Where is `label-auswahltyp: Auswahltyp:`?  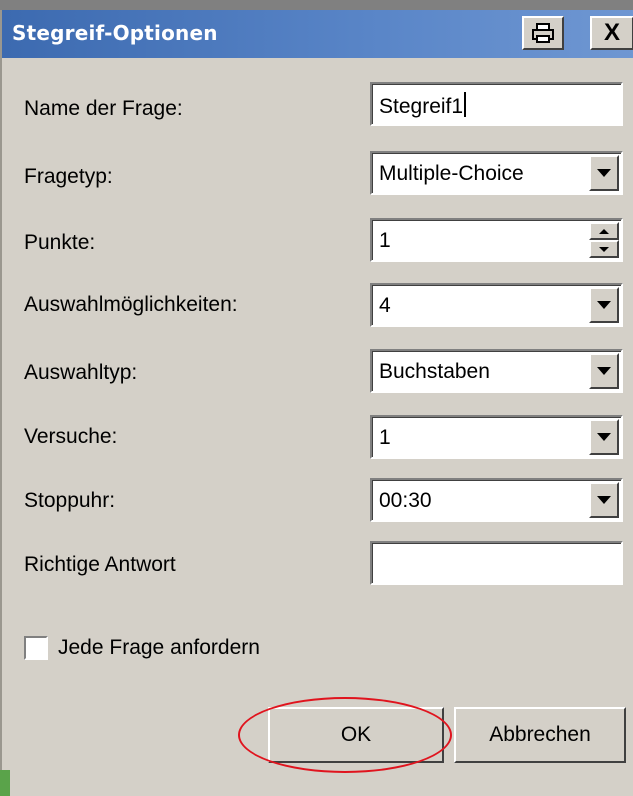
label-auswahltyp: Auswahltyp: is located at coordinates (81, 372).